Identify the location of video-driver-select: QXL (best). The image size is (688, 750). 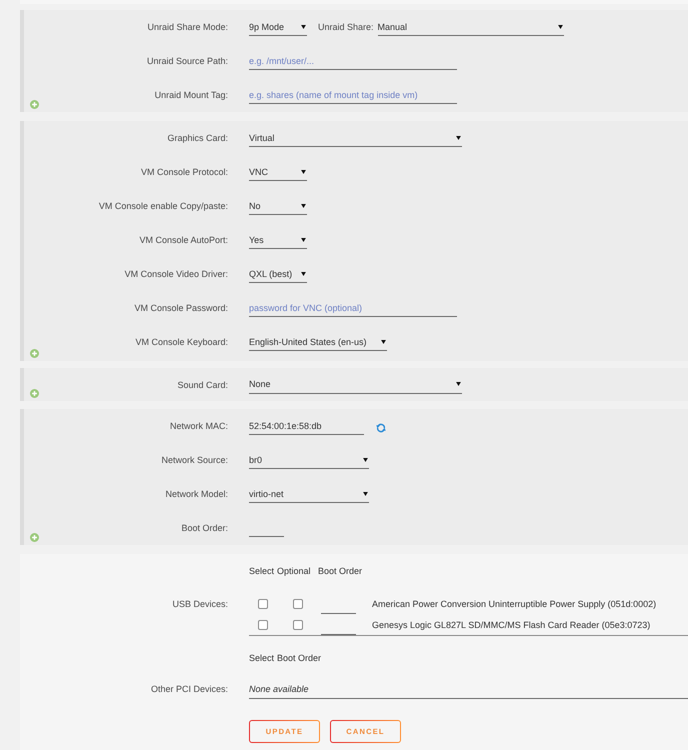
(278, 274).